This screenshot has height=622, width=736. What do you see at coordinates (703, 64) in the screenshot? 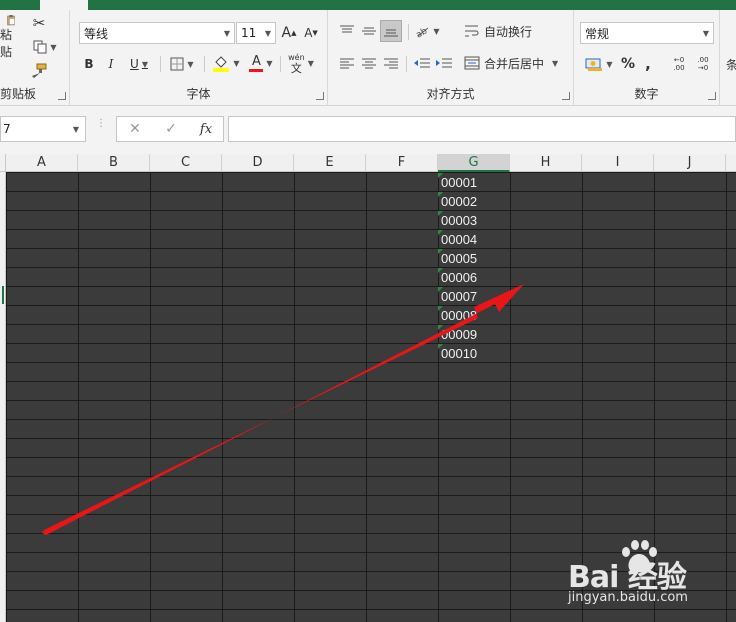
I see `decrease-decimal-button: .00 →0` at bounding box center [703, 64].